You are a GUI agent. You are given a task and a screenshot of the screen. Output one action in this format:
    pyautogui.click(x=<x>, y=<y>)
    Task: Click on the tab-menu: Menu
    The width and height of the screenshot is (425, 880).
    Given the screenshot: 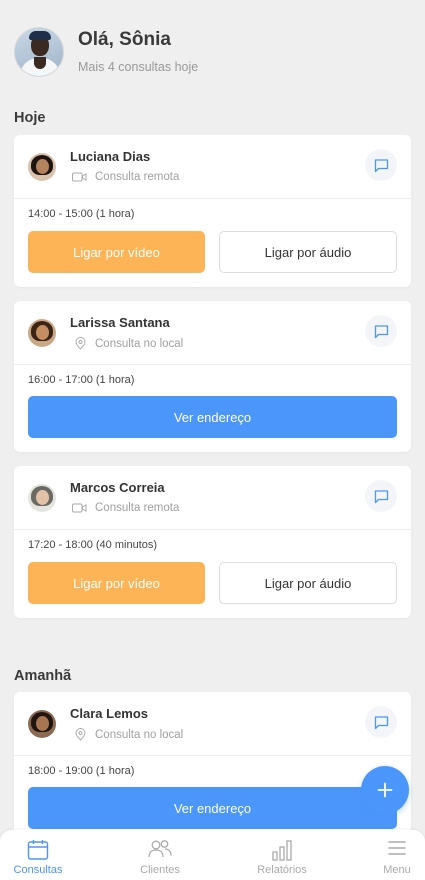 What is the action you would take?
    pyautogui.click(x=388, y=855)
    